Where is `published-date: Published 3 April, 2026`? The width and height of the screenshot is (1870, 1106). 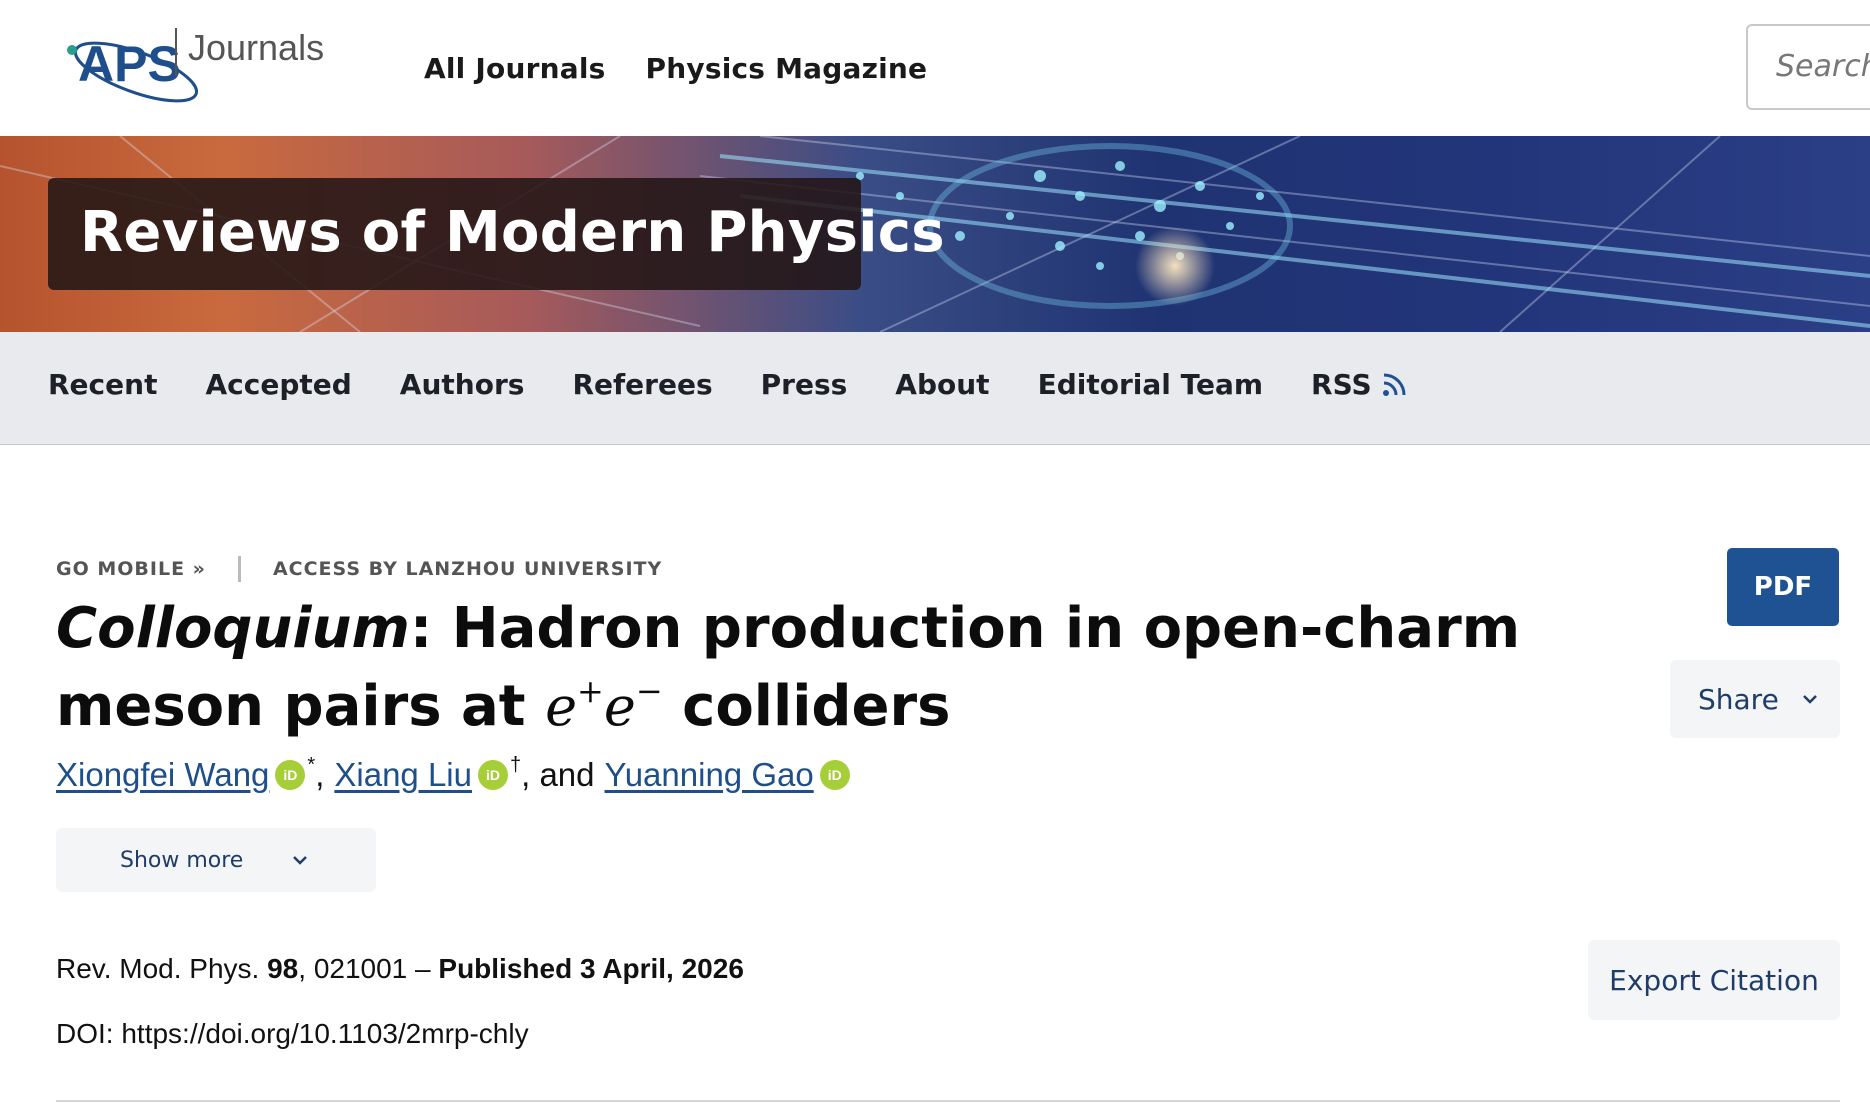
published-date: Published 3 April, 2026 is located at coordinates (591, 968).